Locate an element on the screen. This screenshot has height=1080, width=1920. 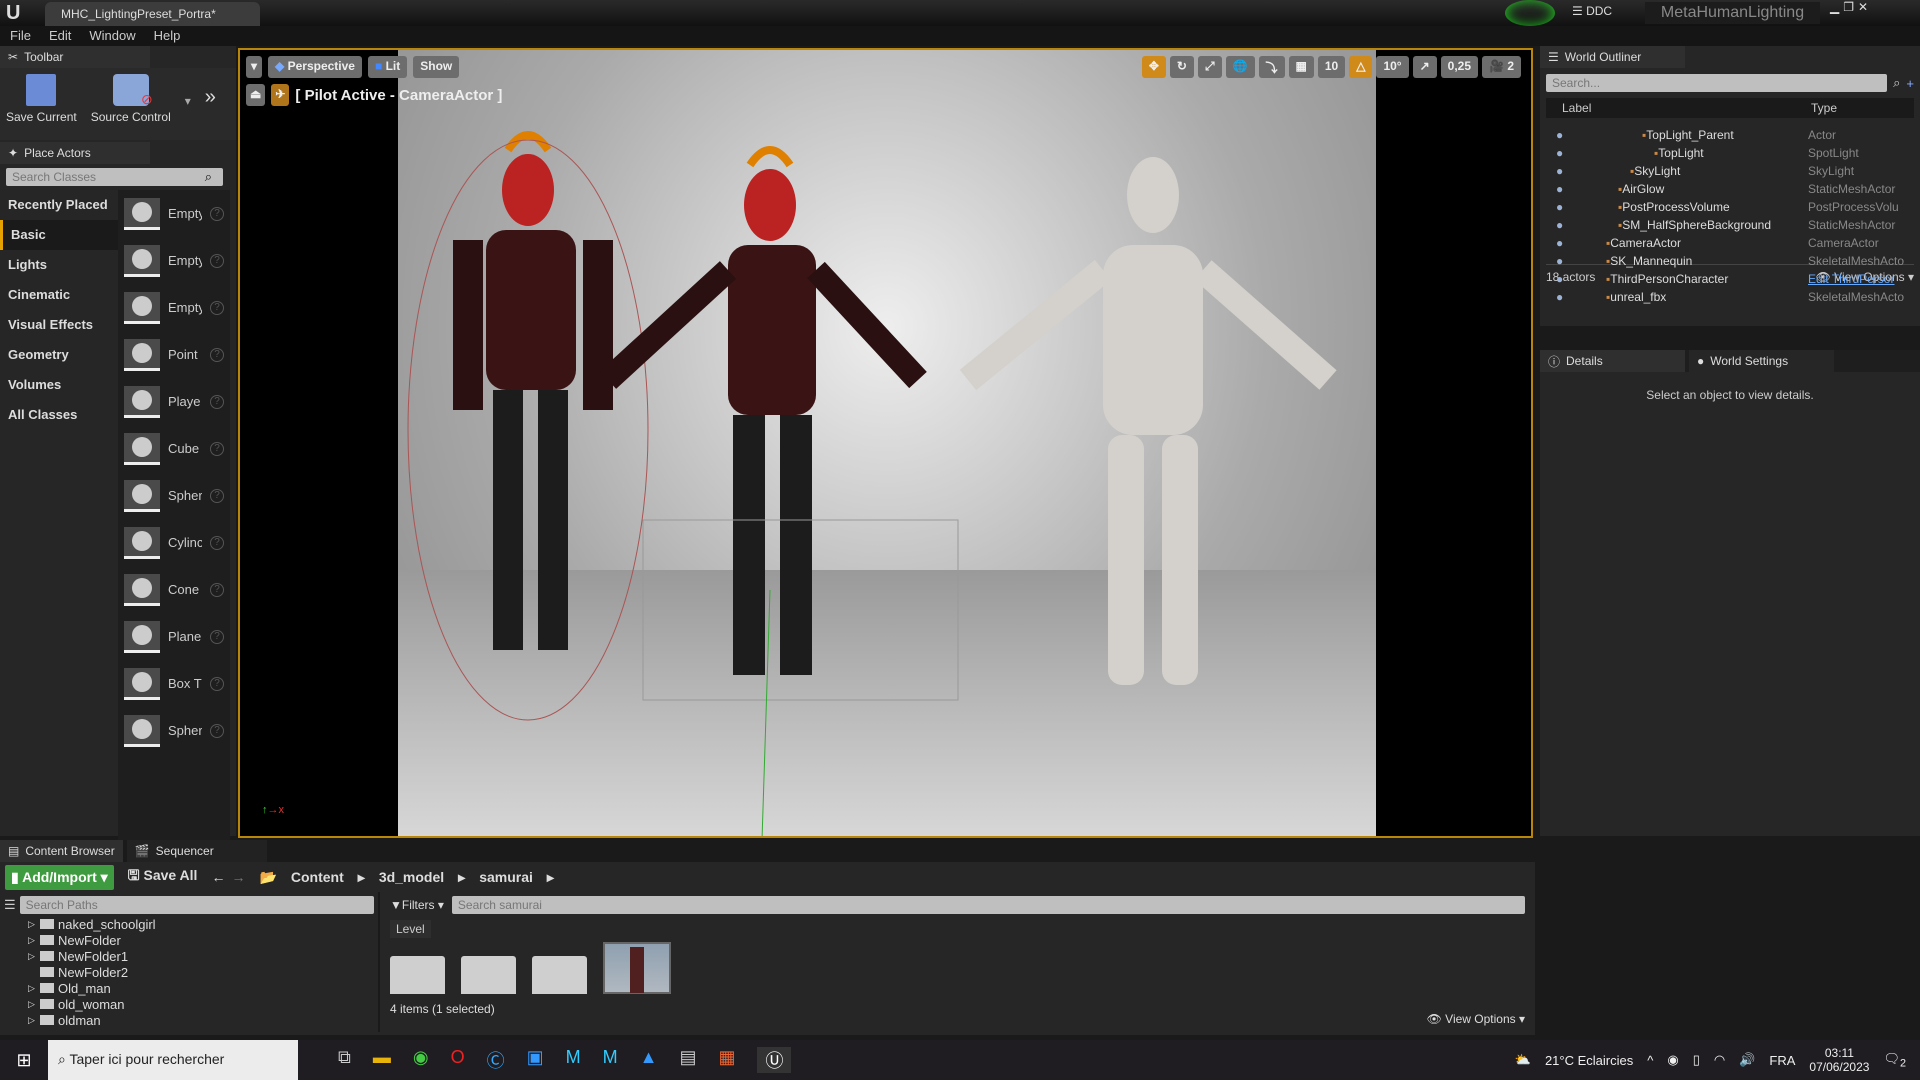
actor-item: Plane? is located at coordinates (174, 636).